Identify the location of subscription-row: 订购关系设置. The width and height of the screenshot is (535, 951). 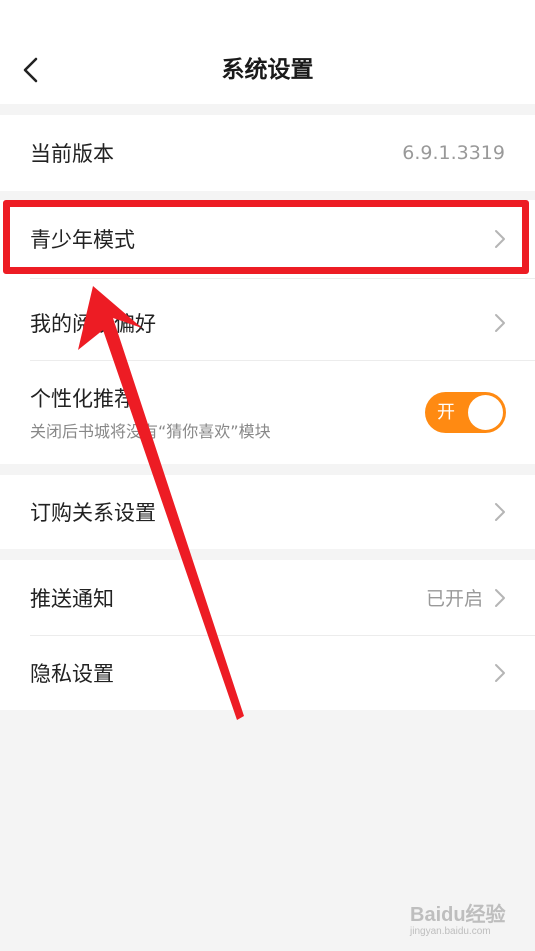
(267, 512).